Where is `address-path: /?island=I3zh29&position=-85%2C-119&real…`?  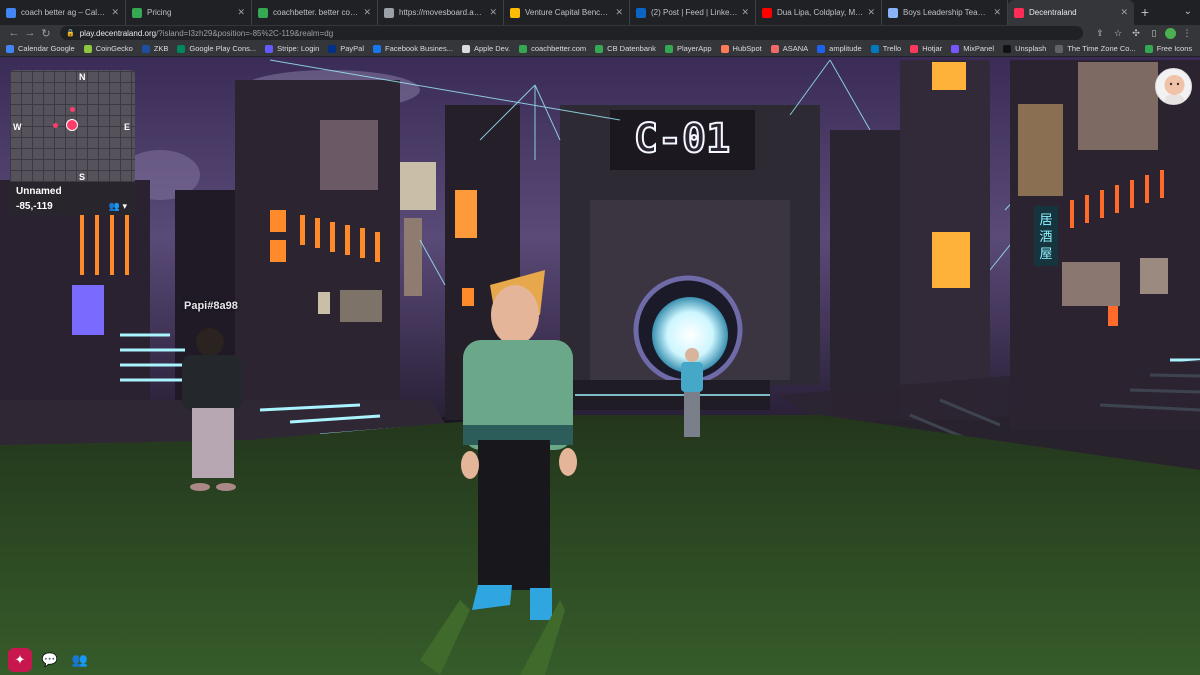
address-path: /?island=I3zh29&position=-85%2C-119&real… is located at coordinates (245, 33).